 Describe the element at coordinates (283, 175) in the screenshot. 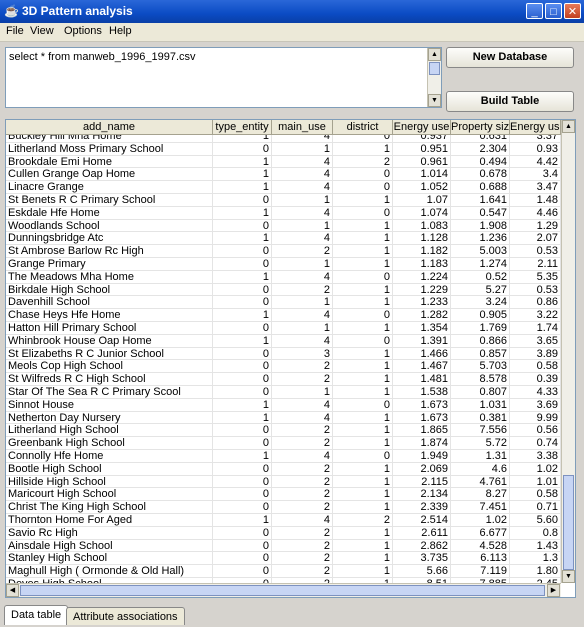

I see `table-row: Cullen Grange Oap Home 1 4 0 1.014 0.678 3.4` at that location.